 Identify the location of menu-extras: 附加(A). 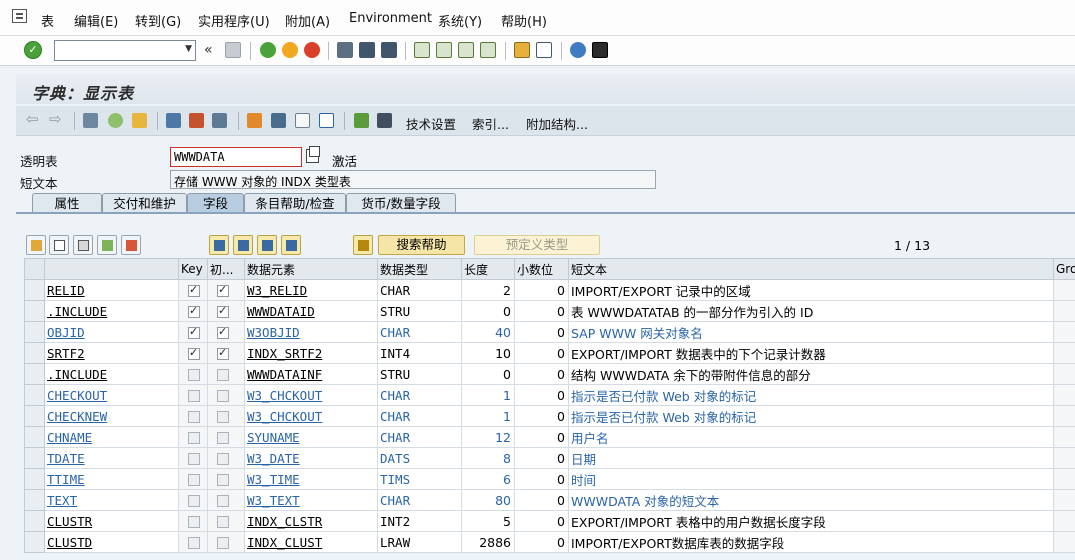
(307, 20).